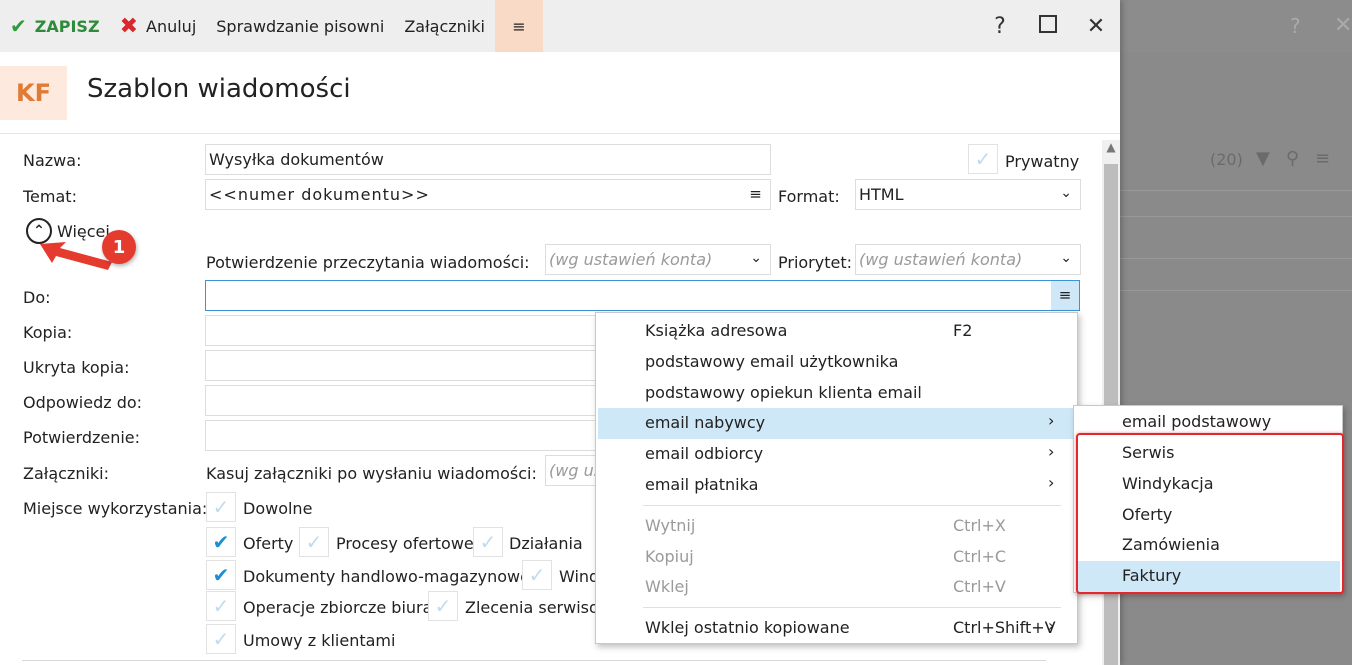 The image size is (1352, 665). Describe the element at coordinates (405, 400) in the screenshot. I see `reply-to-input` at that location.